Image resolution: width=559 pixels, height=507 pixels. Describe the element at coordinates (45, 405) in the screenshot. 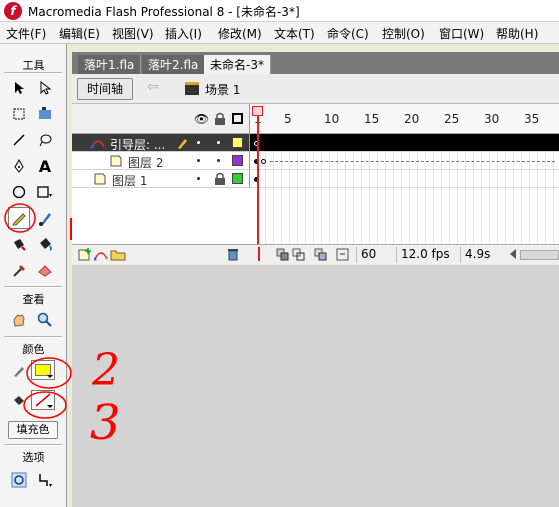

I see `annotation-circle-fill-color` at that location.